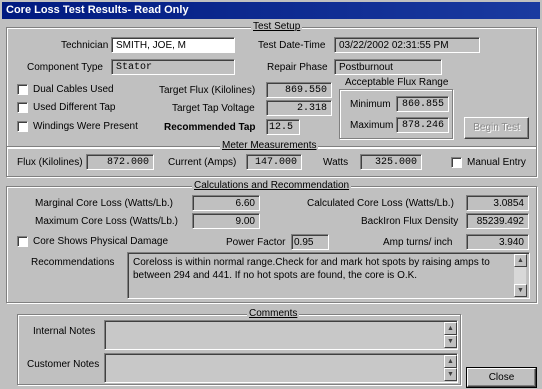 The width and height of the screenshot is (542, 389). What do you see at coordinates (173, 45) in the screenshot?
I see `technician-field: SMITH, JOE, M` at bounding box center [173, 45].